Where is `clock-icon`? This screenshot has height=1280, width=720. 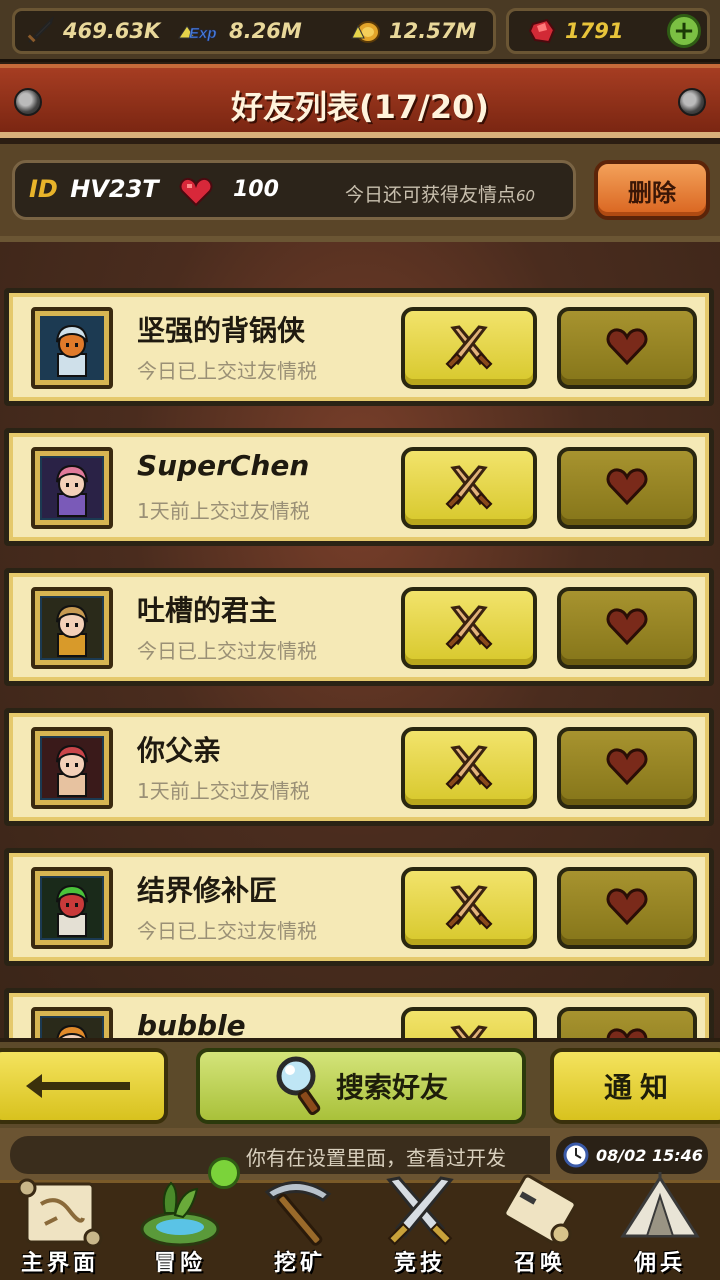 clock-icon is located at coordinates (576, 1155).